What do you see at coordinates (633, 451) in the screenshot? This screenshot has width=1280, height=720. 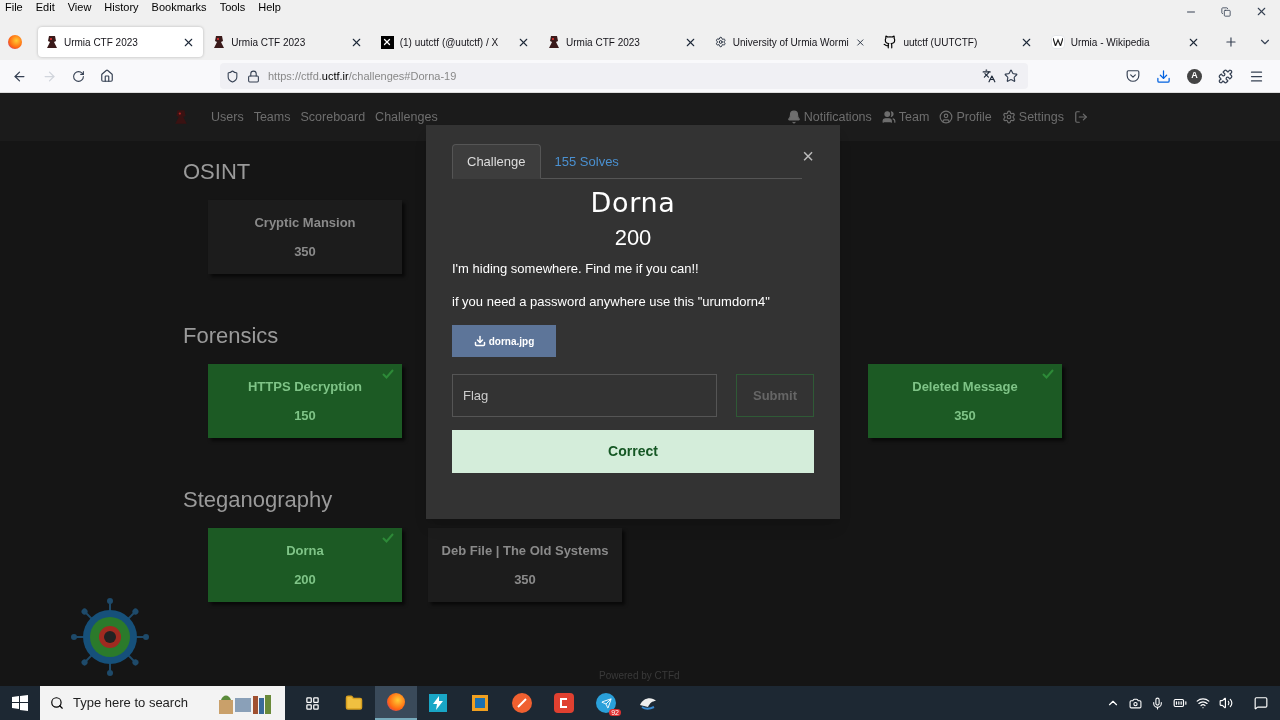 I see `result-message: Correct` at bounding box center [633, 451].